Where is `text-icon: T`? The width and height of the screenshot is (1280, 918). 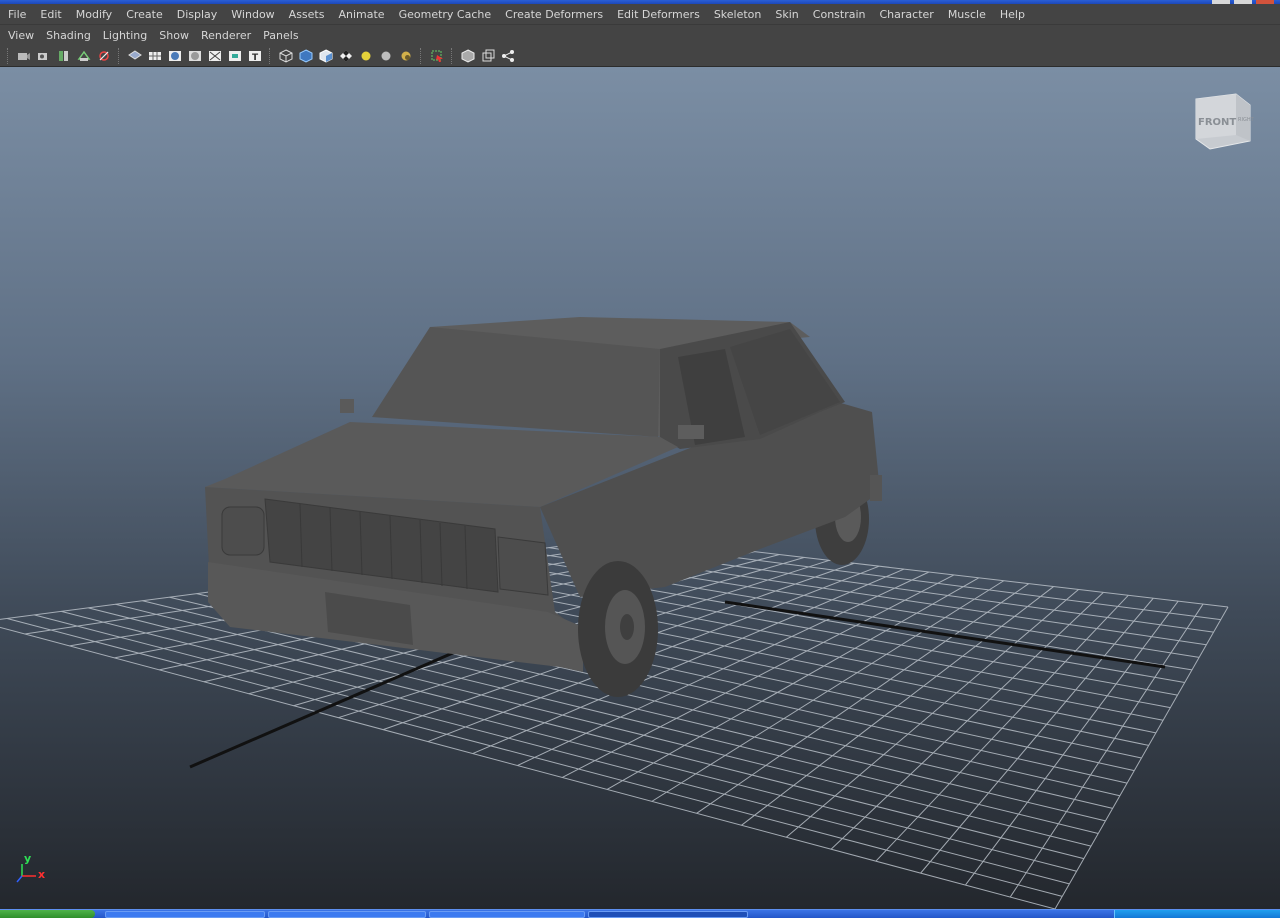
text-icon: T is located at coordinates (255, 56).